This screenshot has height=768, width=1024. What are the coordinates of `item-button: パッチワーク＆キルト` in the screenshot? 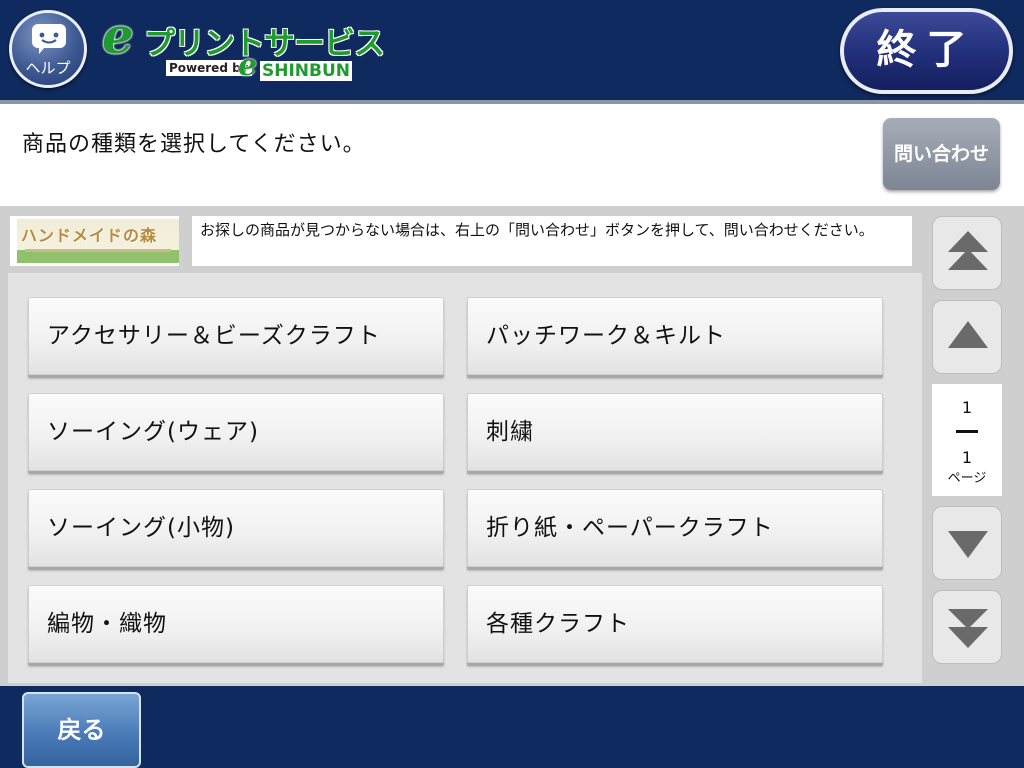 It's located at (675, 336).